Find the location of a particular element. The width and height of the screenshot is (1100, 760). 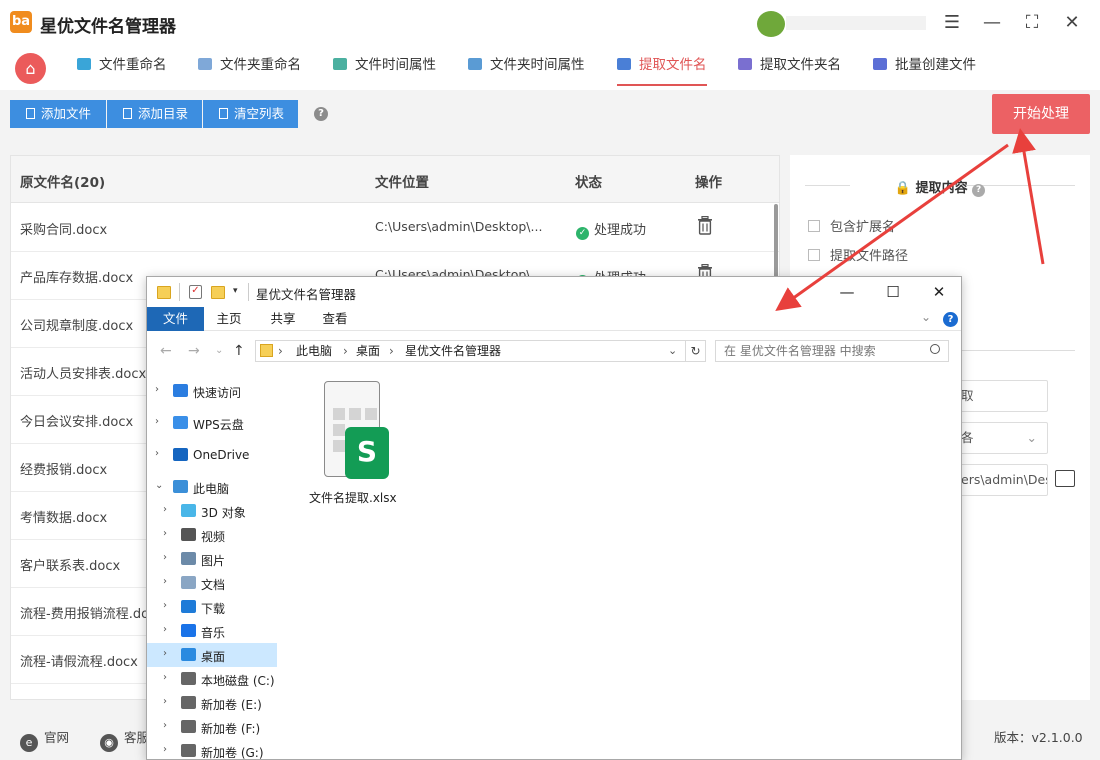

nav-item-0: › 快速访问 is located at coordinates (212, 391).